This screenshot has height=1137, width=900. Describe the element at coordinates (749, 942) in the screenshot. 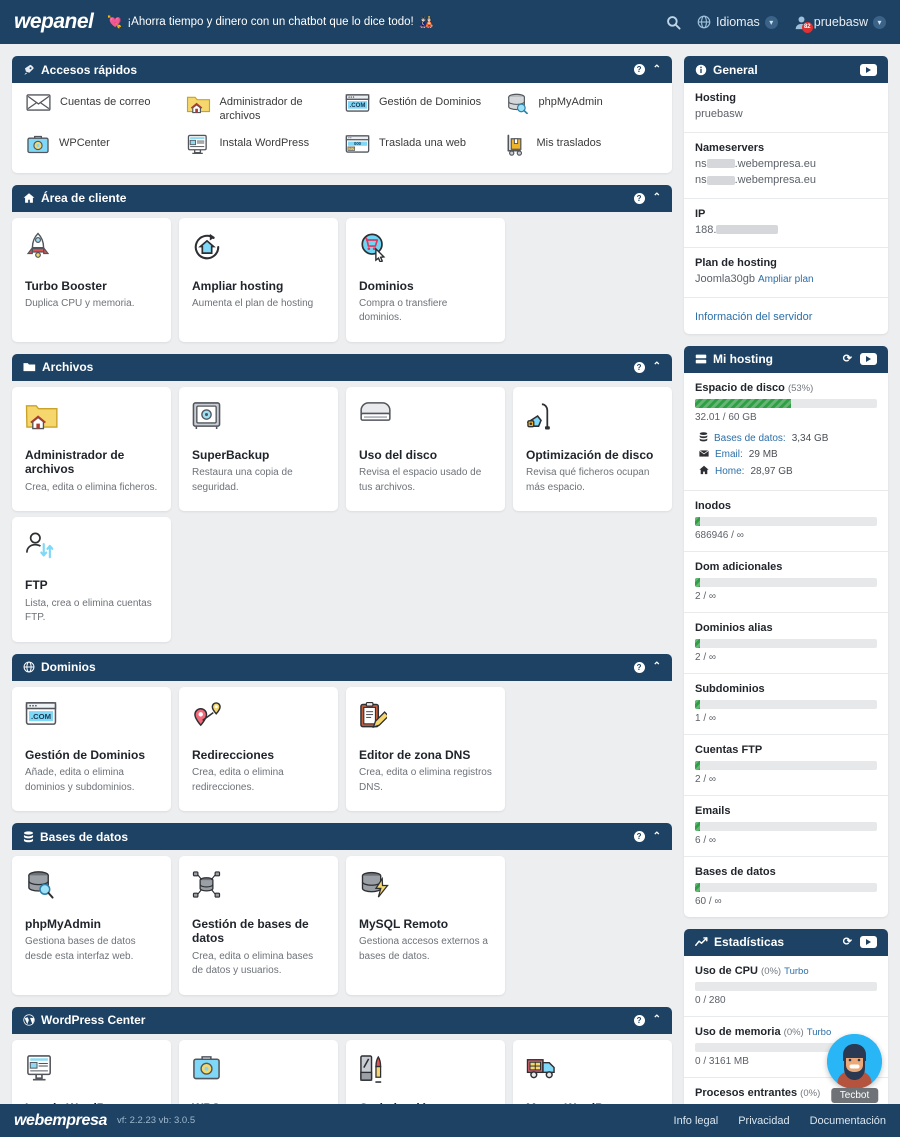

I see `panel-title: Estadísticas` at that location.